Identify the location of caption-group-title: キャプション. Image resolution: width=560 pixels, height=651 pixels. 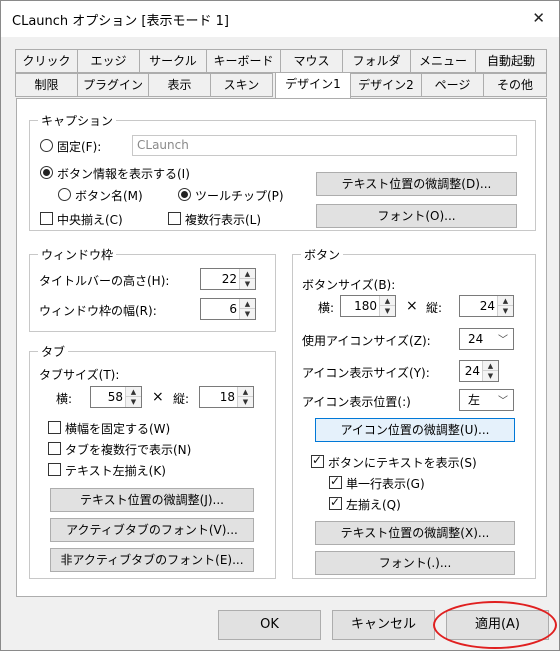
(77, 120).